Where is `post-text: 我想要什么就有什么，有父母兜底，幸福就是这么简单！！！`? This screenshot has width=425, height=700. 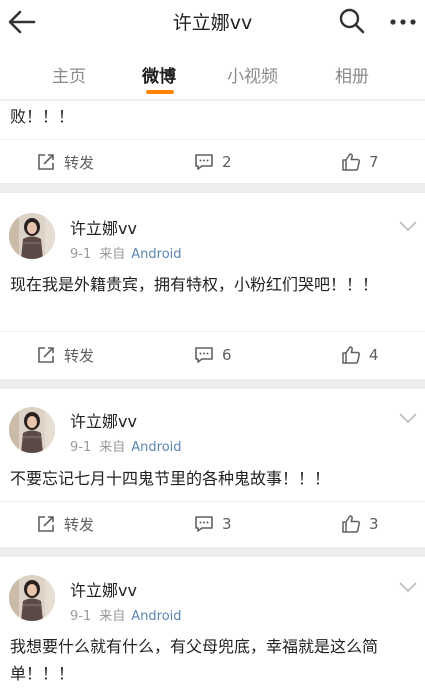
post-text: 我想要什么就有什么，有父母兜底，幸福就是这么简单！！！ is located at coordinates (194, 660).